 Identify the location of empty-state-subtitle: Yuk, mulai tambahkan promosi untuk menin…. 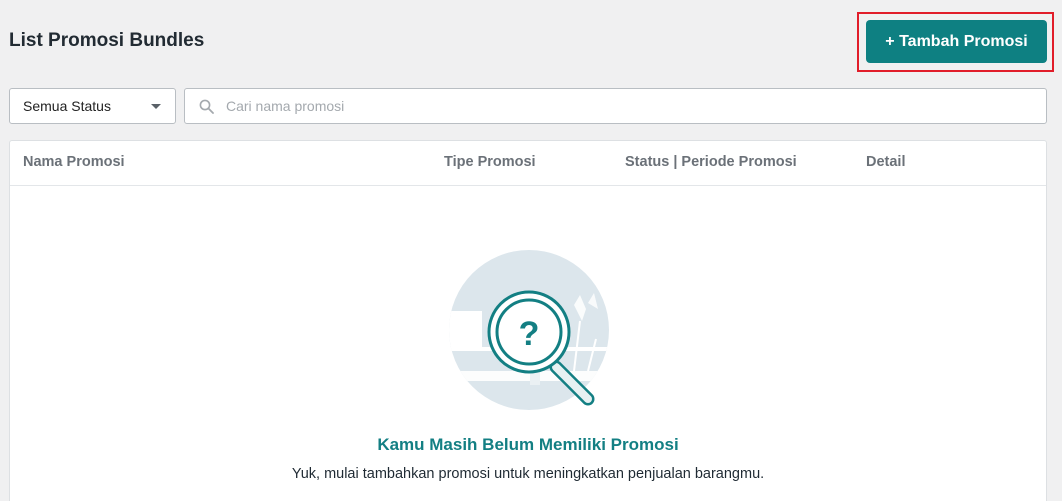
(528, 474).